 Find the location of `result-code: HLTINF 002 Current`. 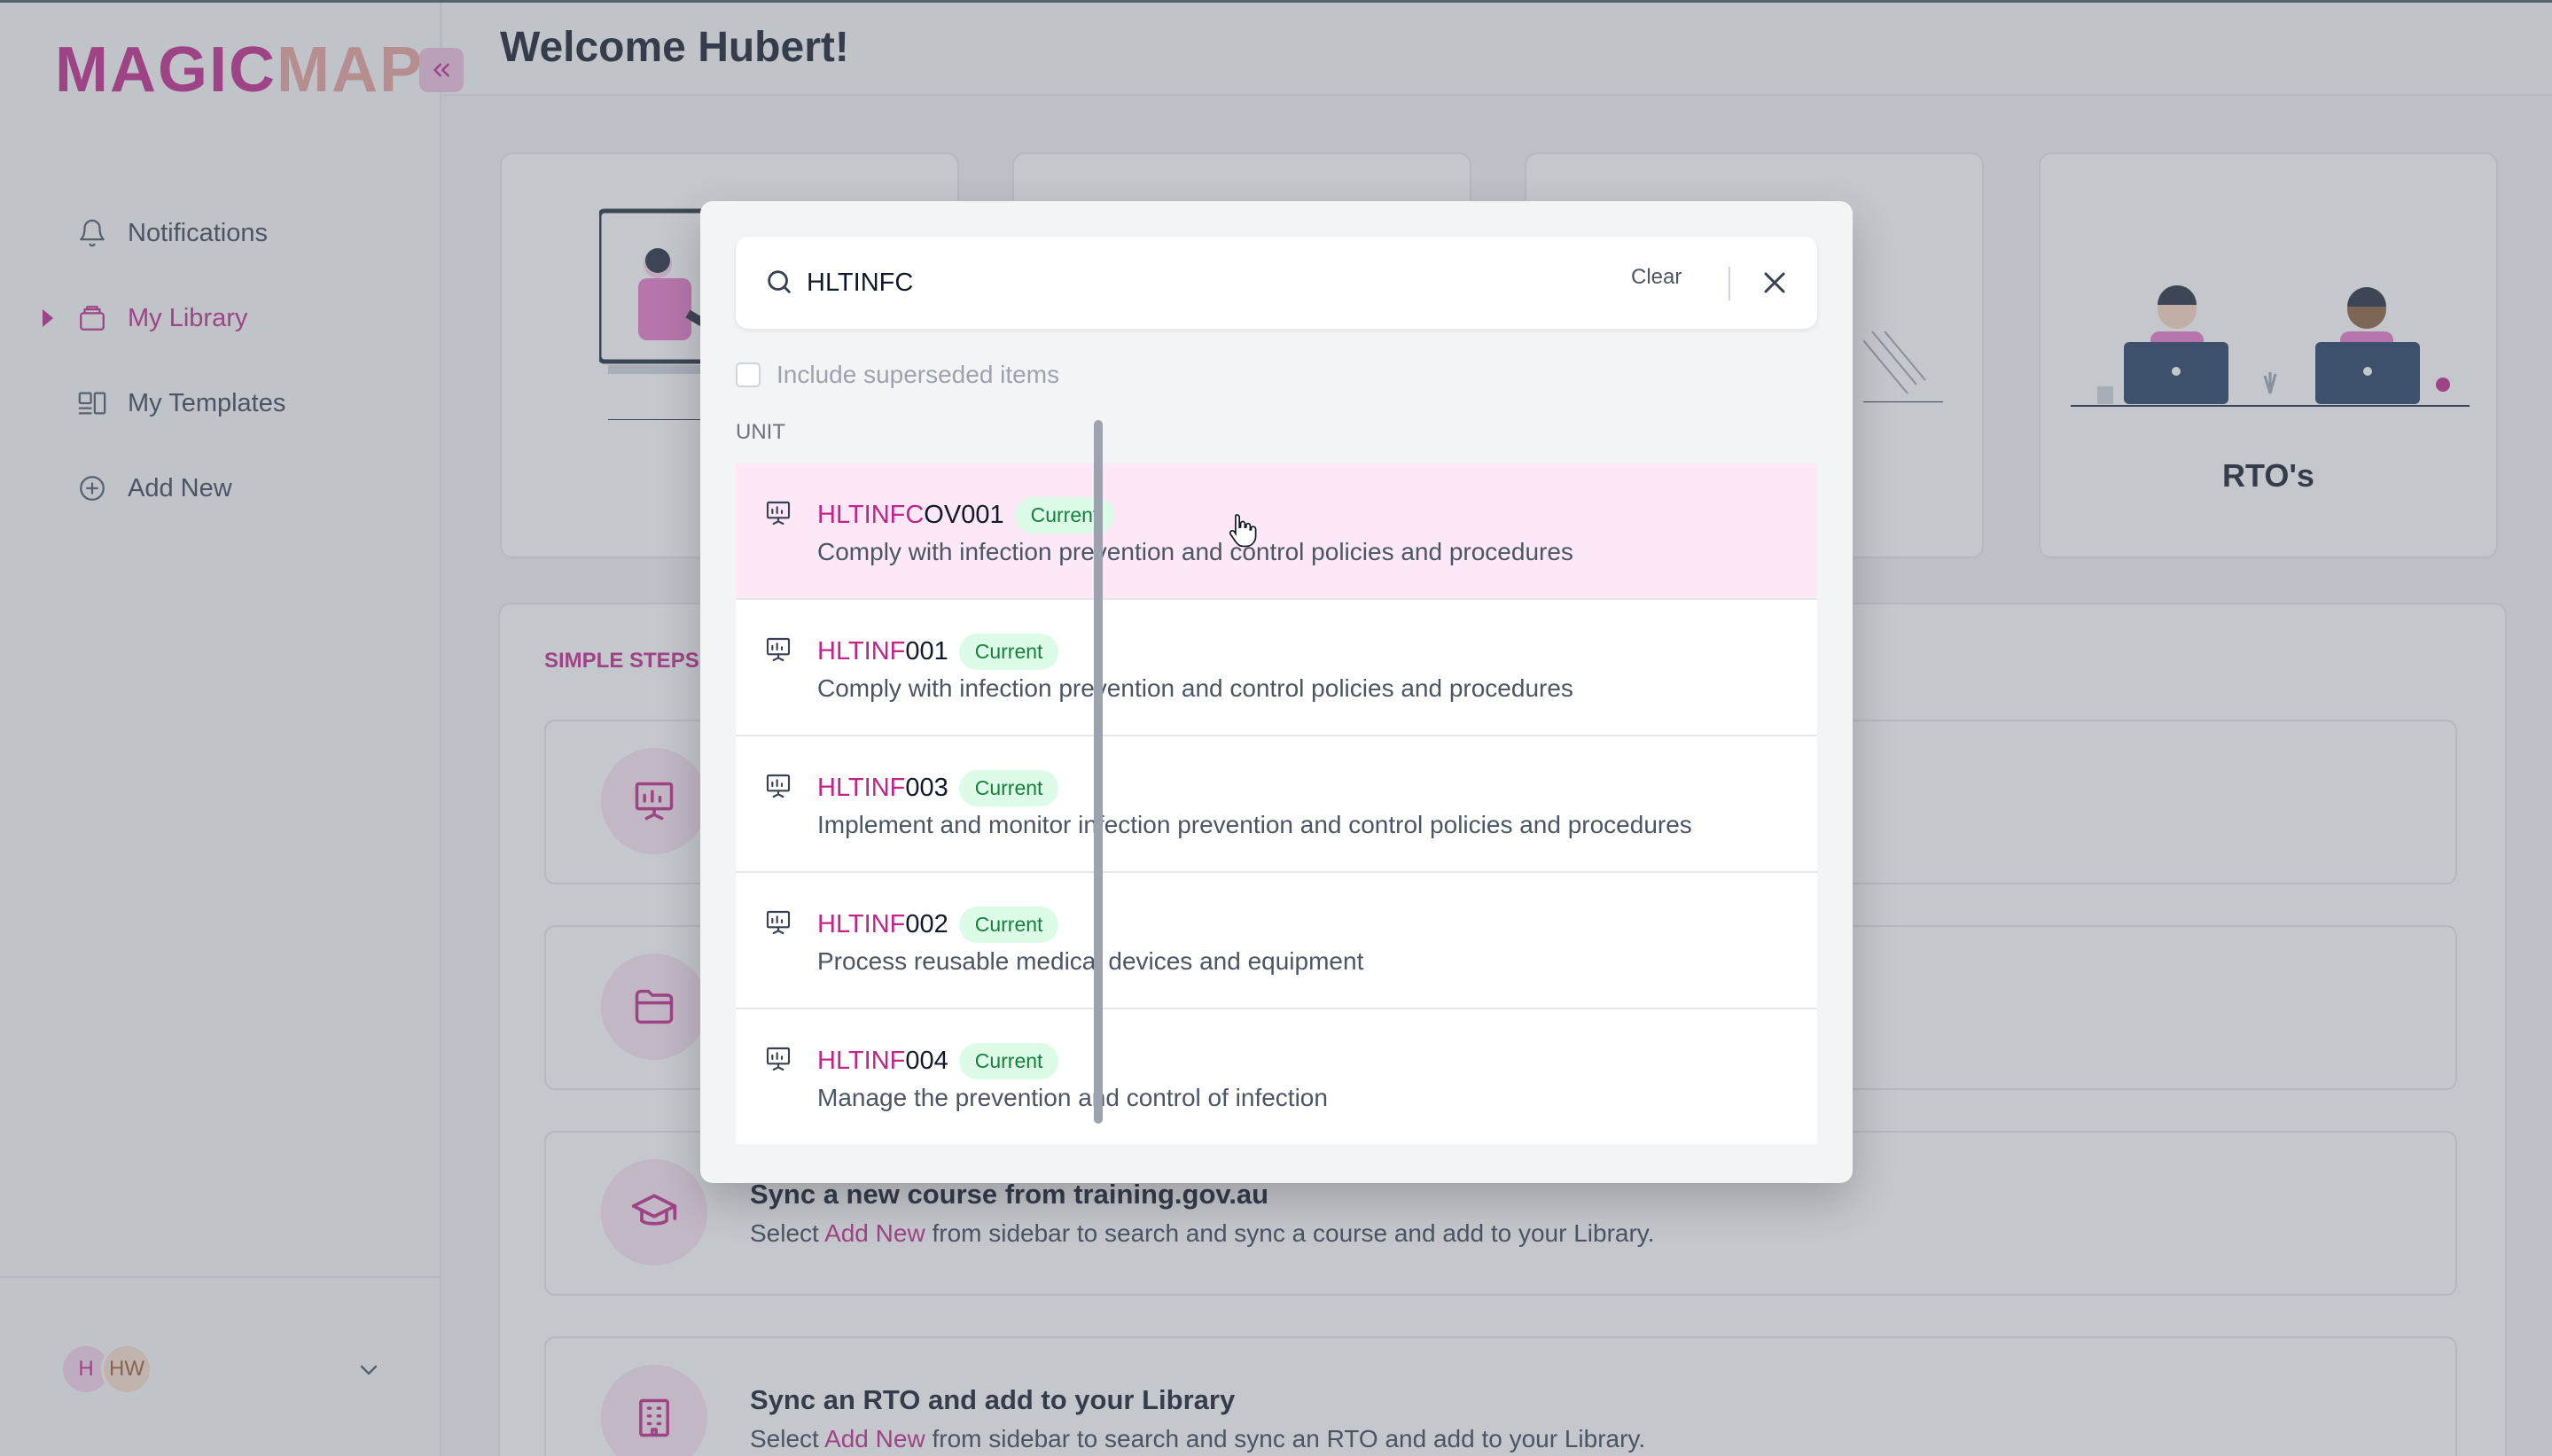

result-code: HLTINF 002 Current is located at coordinates (938, 925).